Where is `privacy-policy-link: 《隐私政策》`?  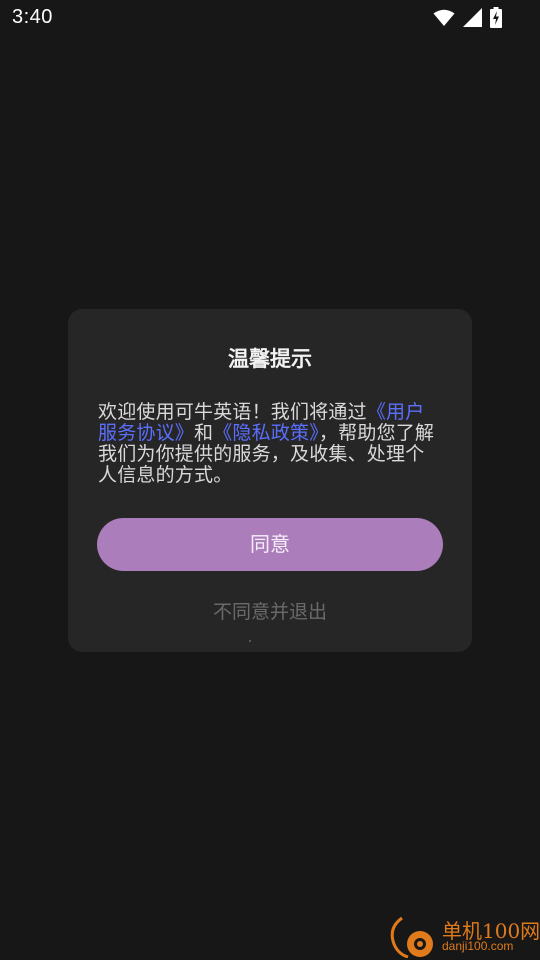
privacy-policy-link: 《隐私政策》 is located at coordinates (266, 433).